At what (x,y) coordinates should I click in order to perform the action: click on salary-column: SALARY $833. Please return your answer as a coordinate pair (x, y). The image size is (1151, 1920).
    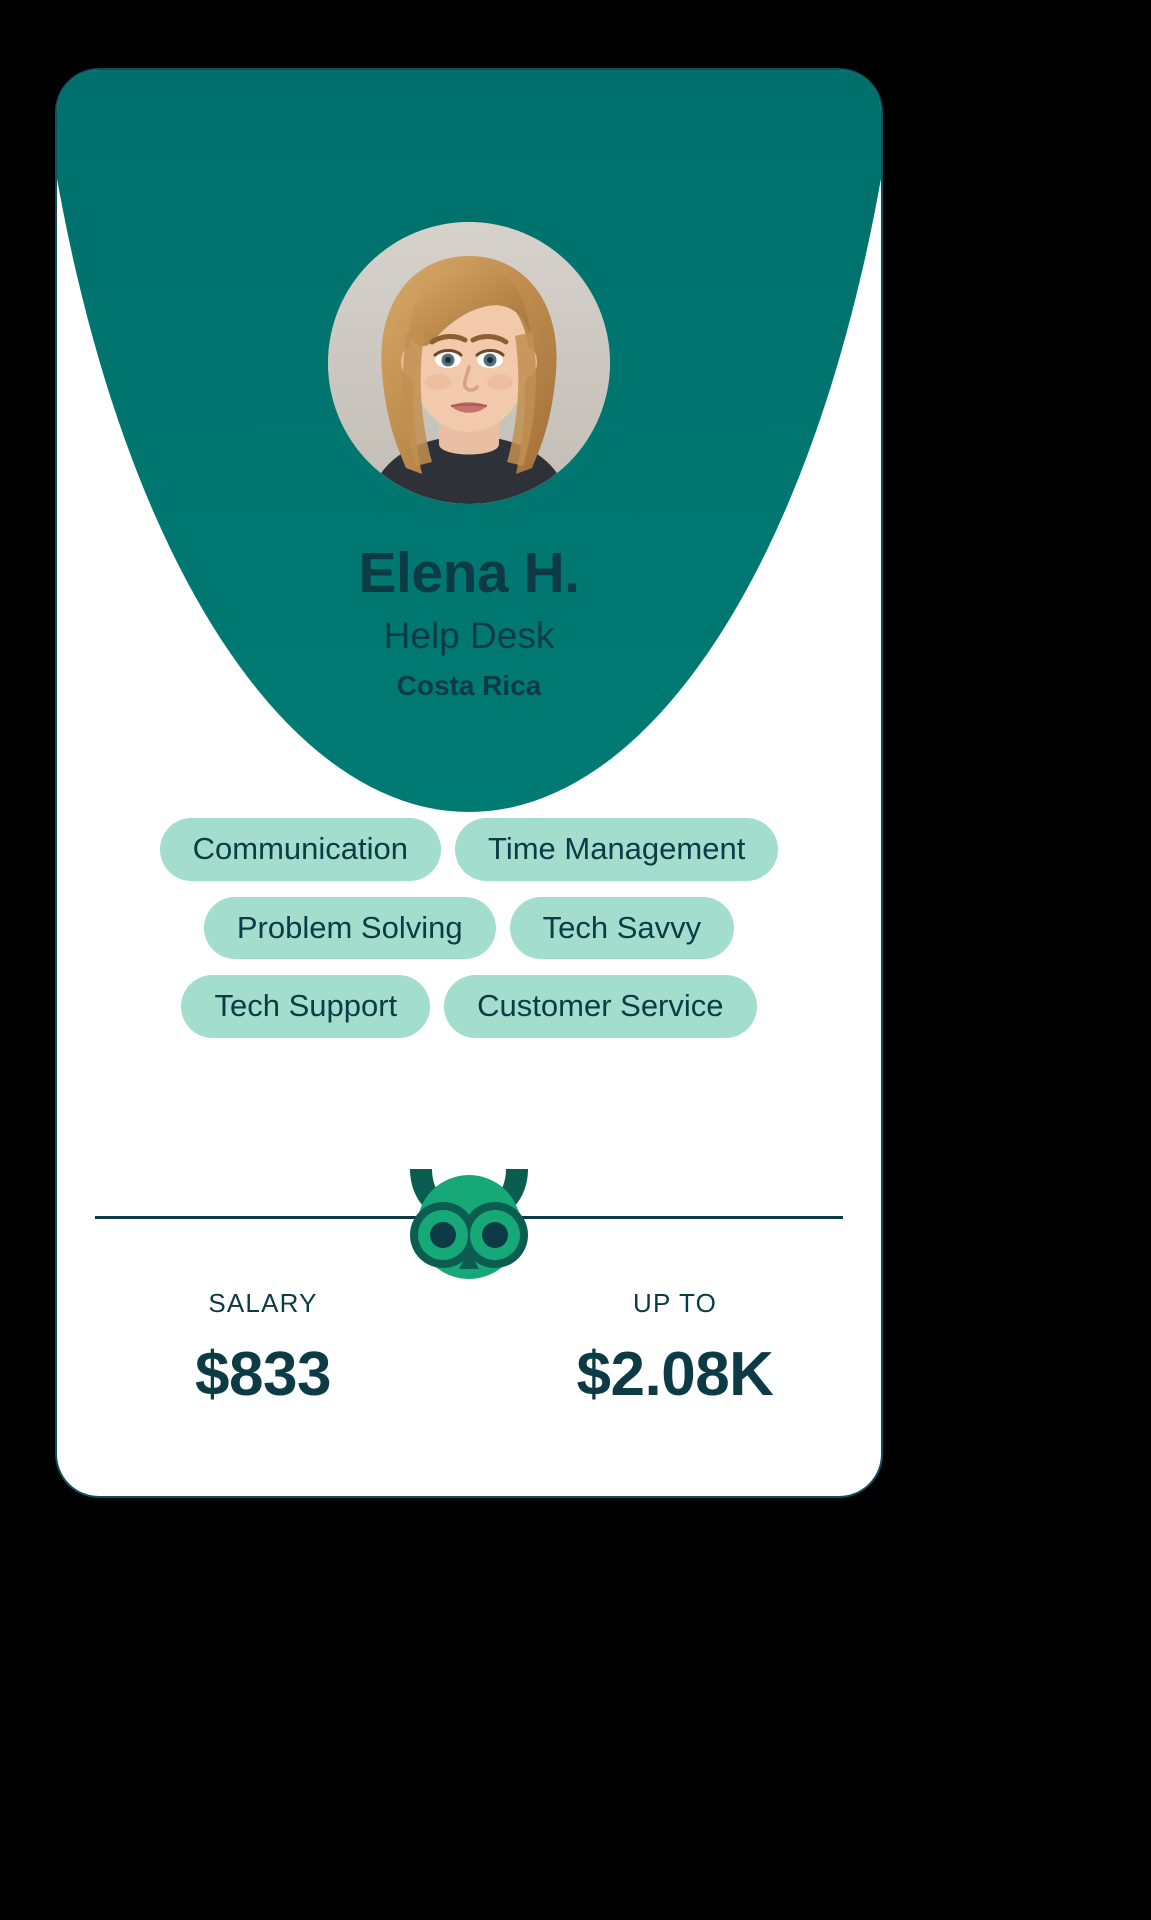
    Looking at the image, I should click on (263, 1348).